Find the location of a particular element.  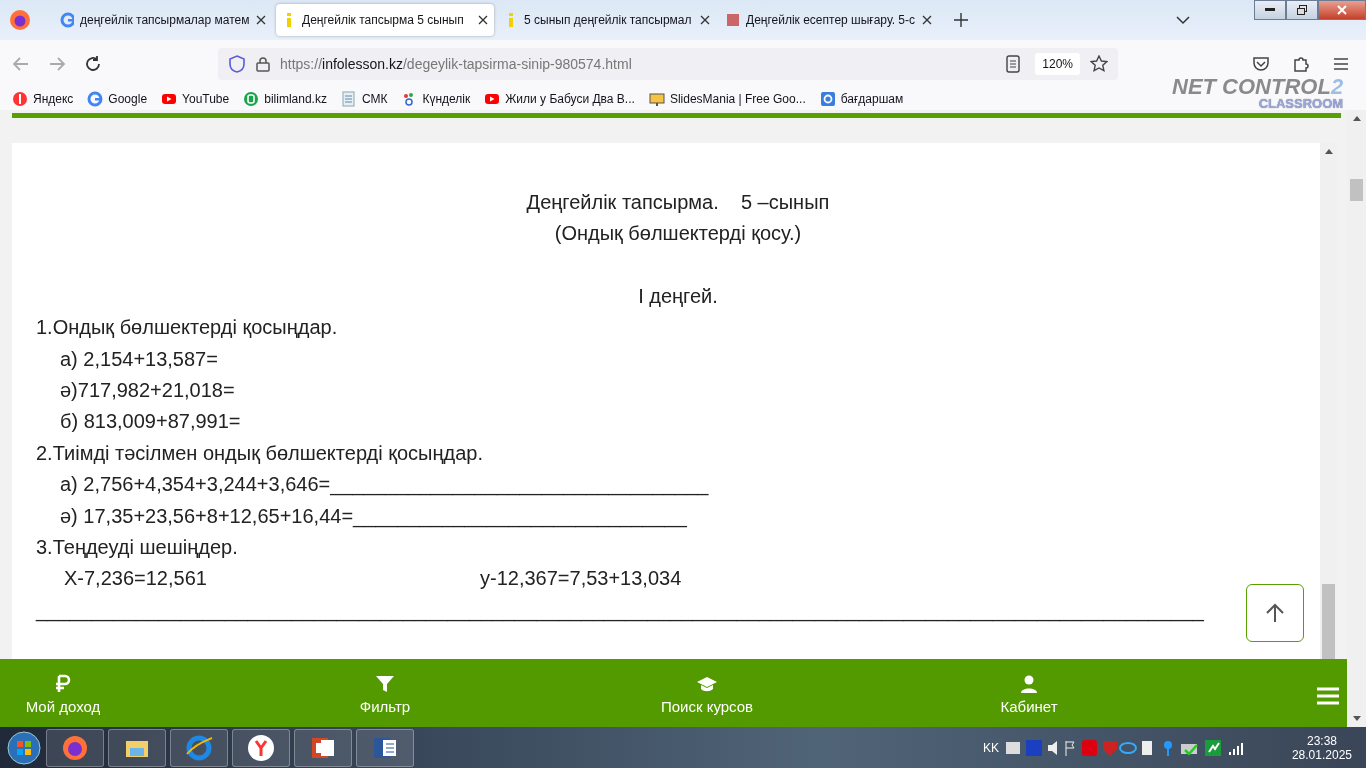

document-title: (Ондық бөлшектерді қосу.) is located at coordinates (678, 234).